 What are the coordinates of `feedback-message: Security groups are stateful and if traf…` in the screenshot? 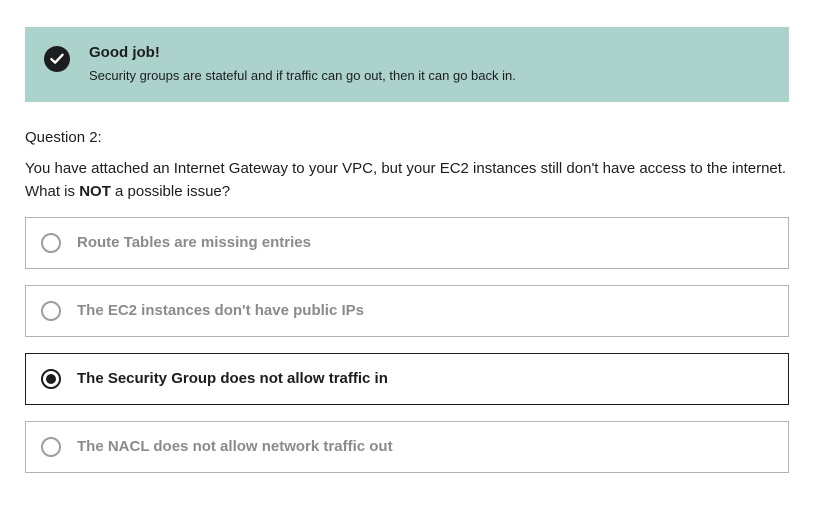 It's located at (302, 75).